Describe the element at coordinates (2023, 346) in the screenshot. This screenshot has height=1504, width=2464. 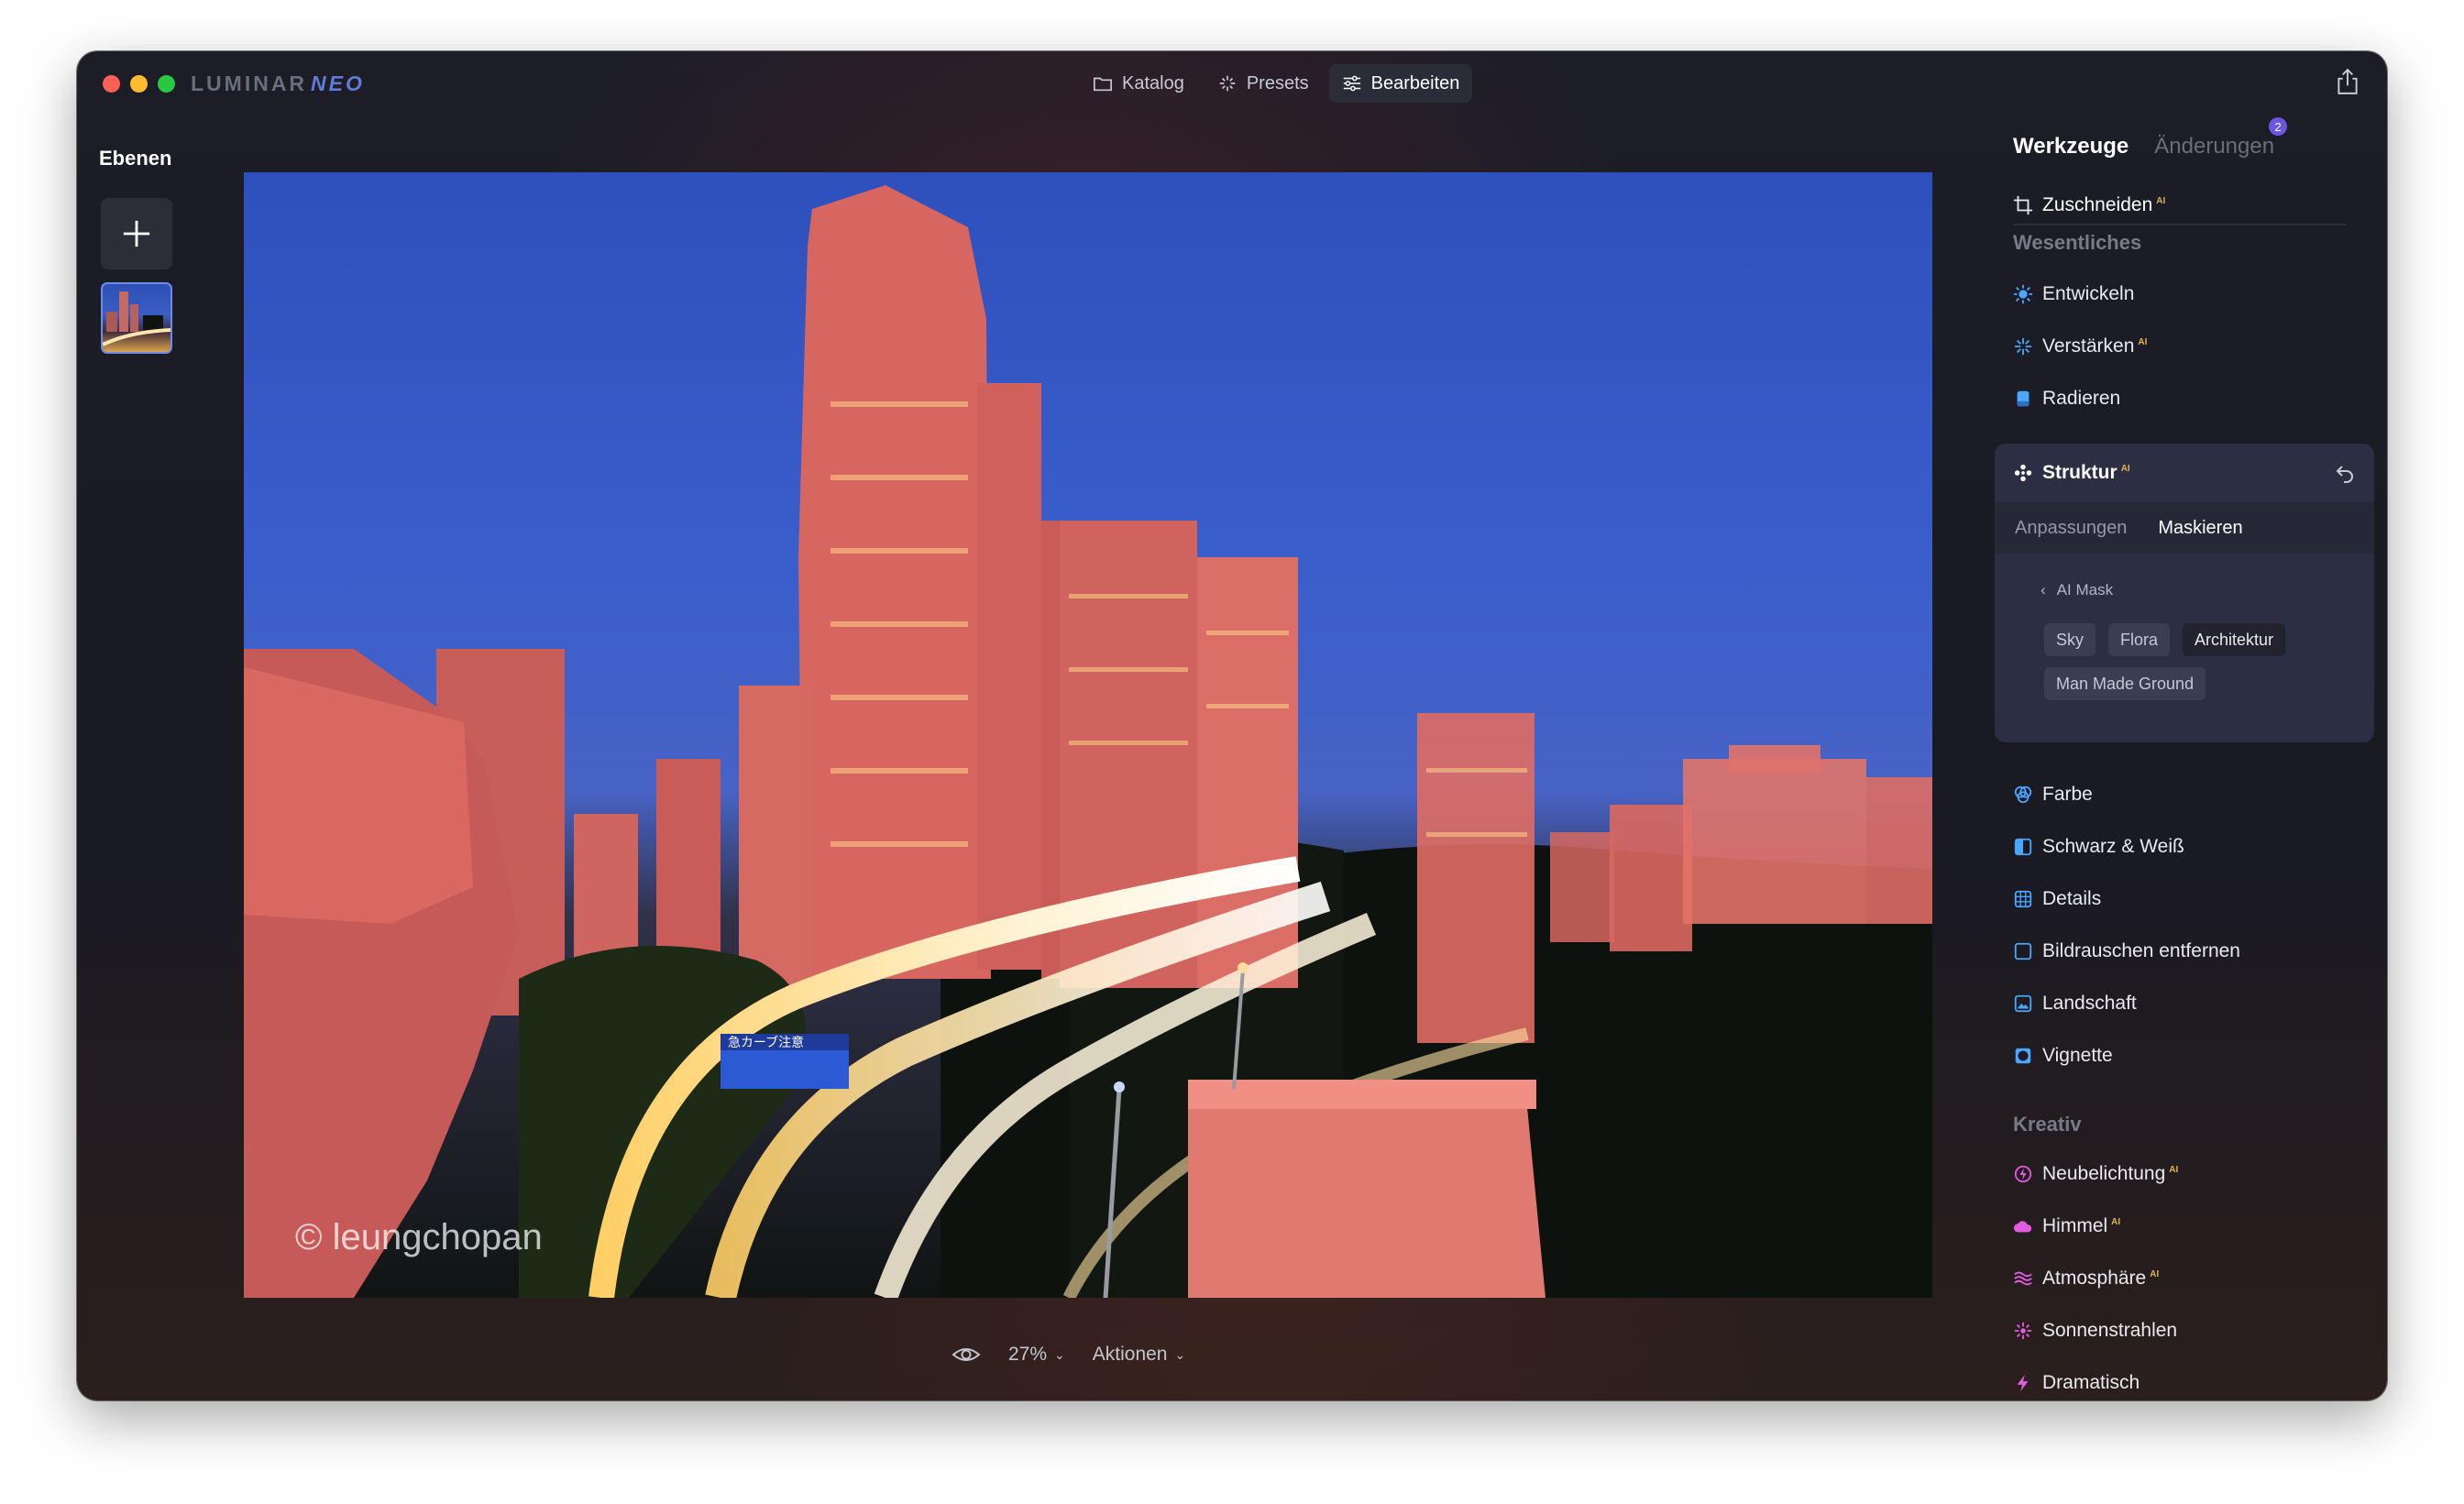
I see `sparkle-icon` at that location.